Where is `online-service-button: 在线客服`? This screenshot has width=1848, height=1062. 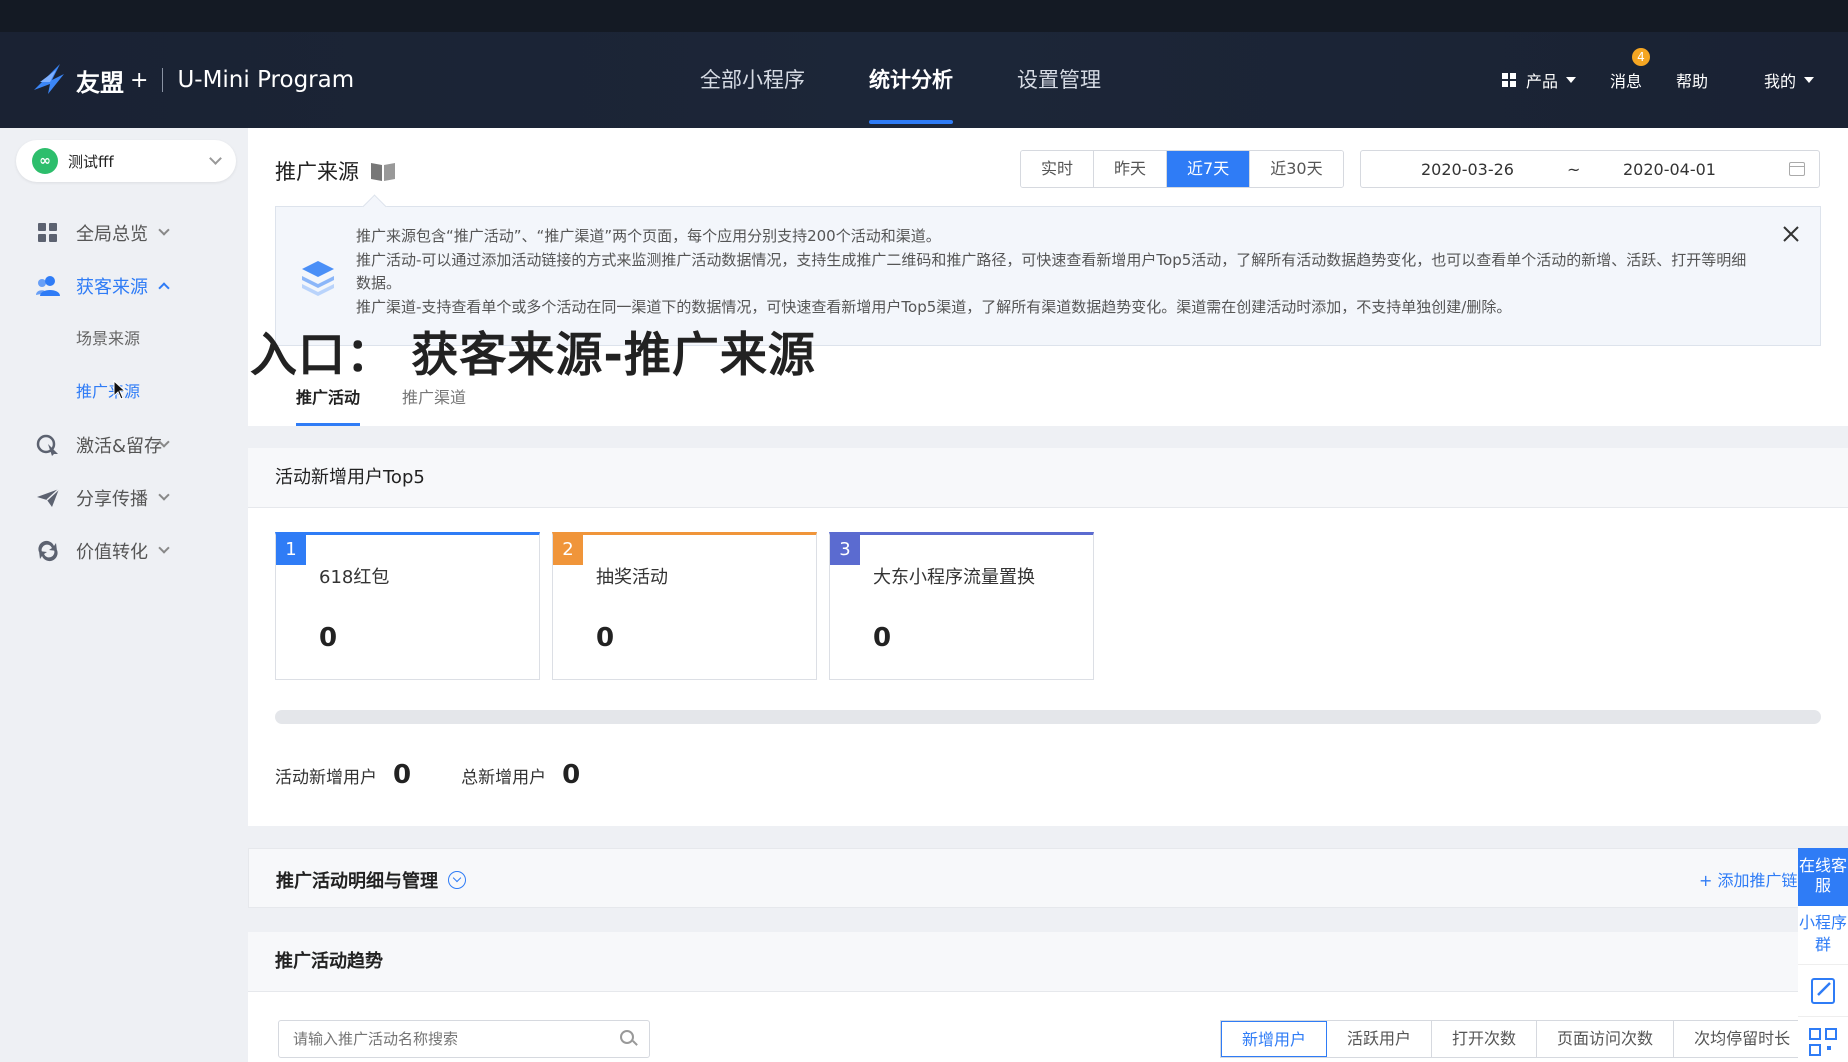 online-service-button: 在线客服 is located at coordinates (1823, 877).